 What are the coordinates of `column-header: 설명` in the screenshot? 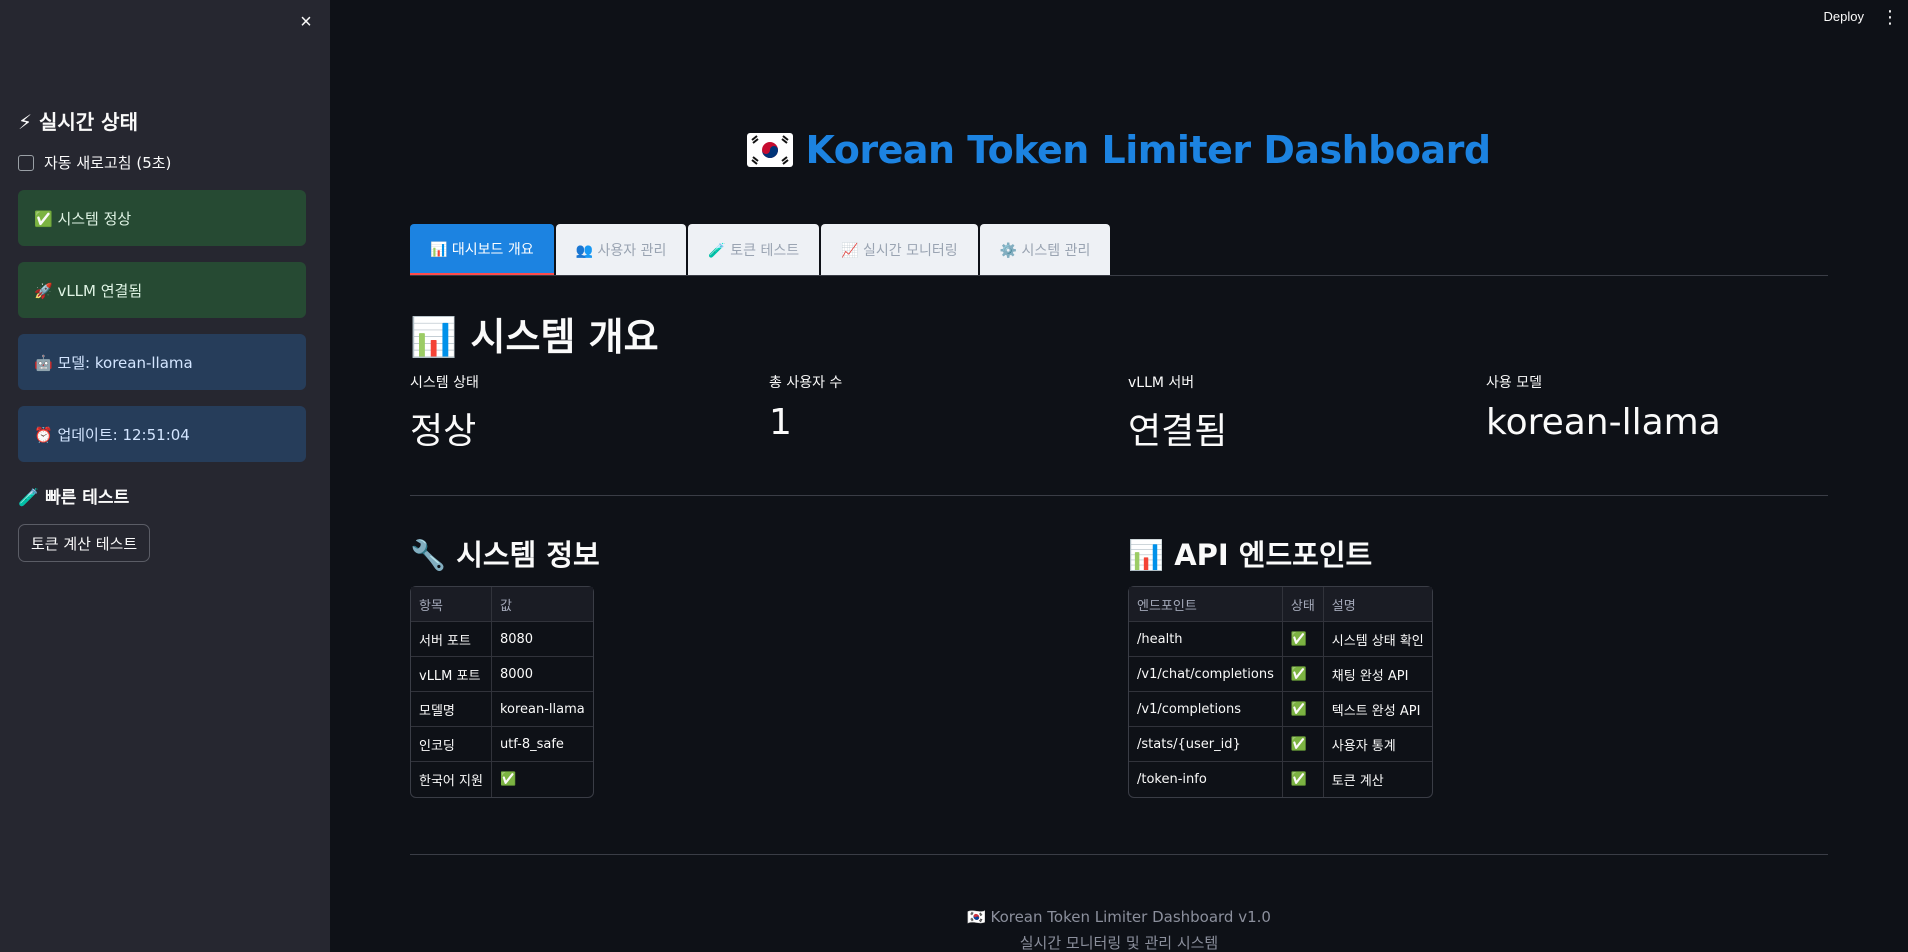 It's located at (1377, 604).